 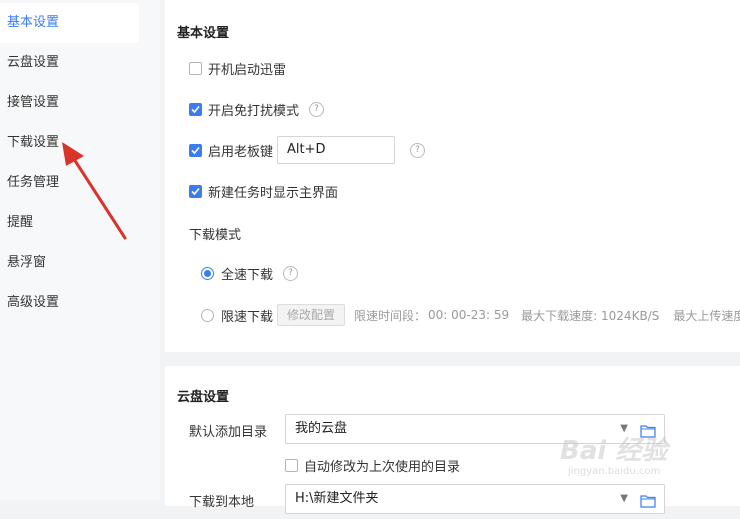 I want to click on annotation-arrow, so click(x=94, y=191).